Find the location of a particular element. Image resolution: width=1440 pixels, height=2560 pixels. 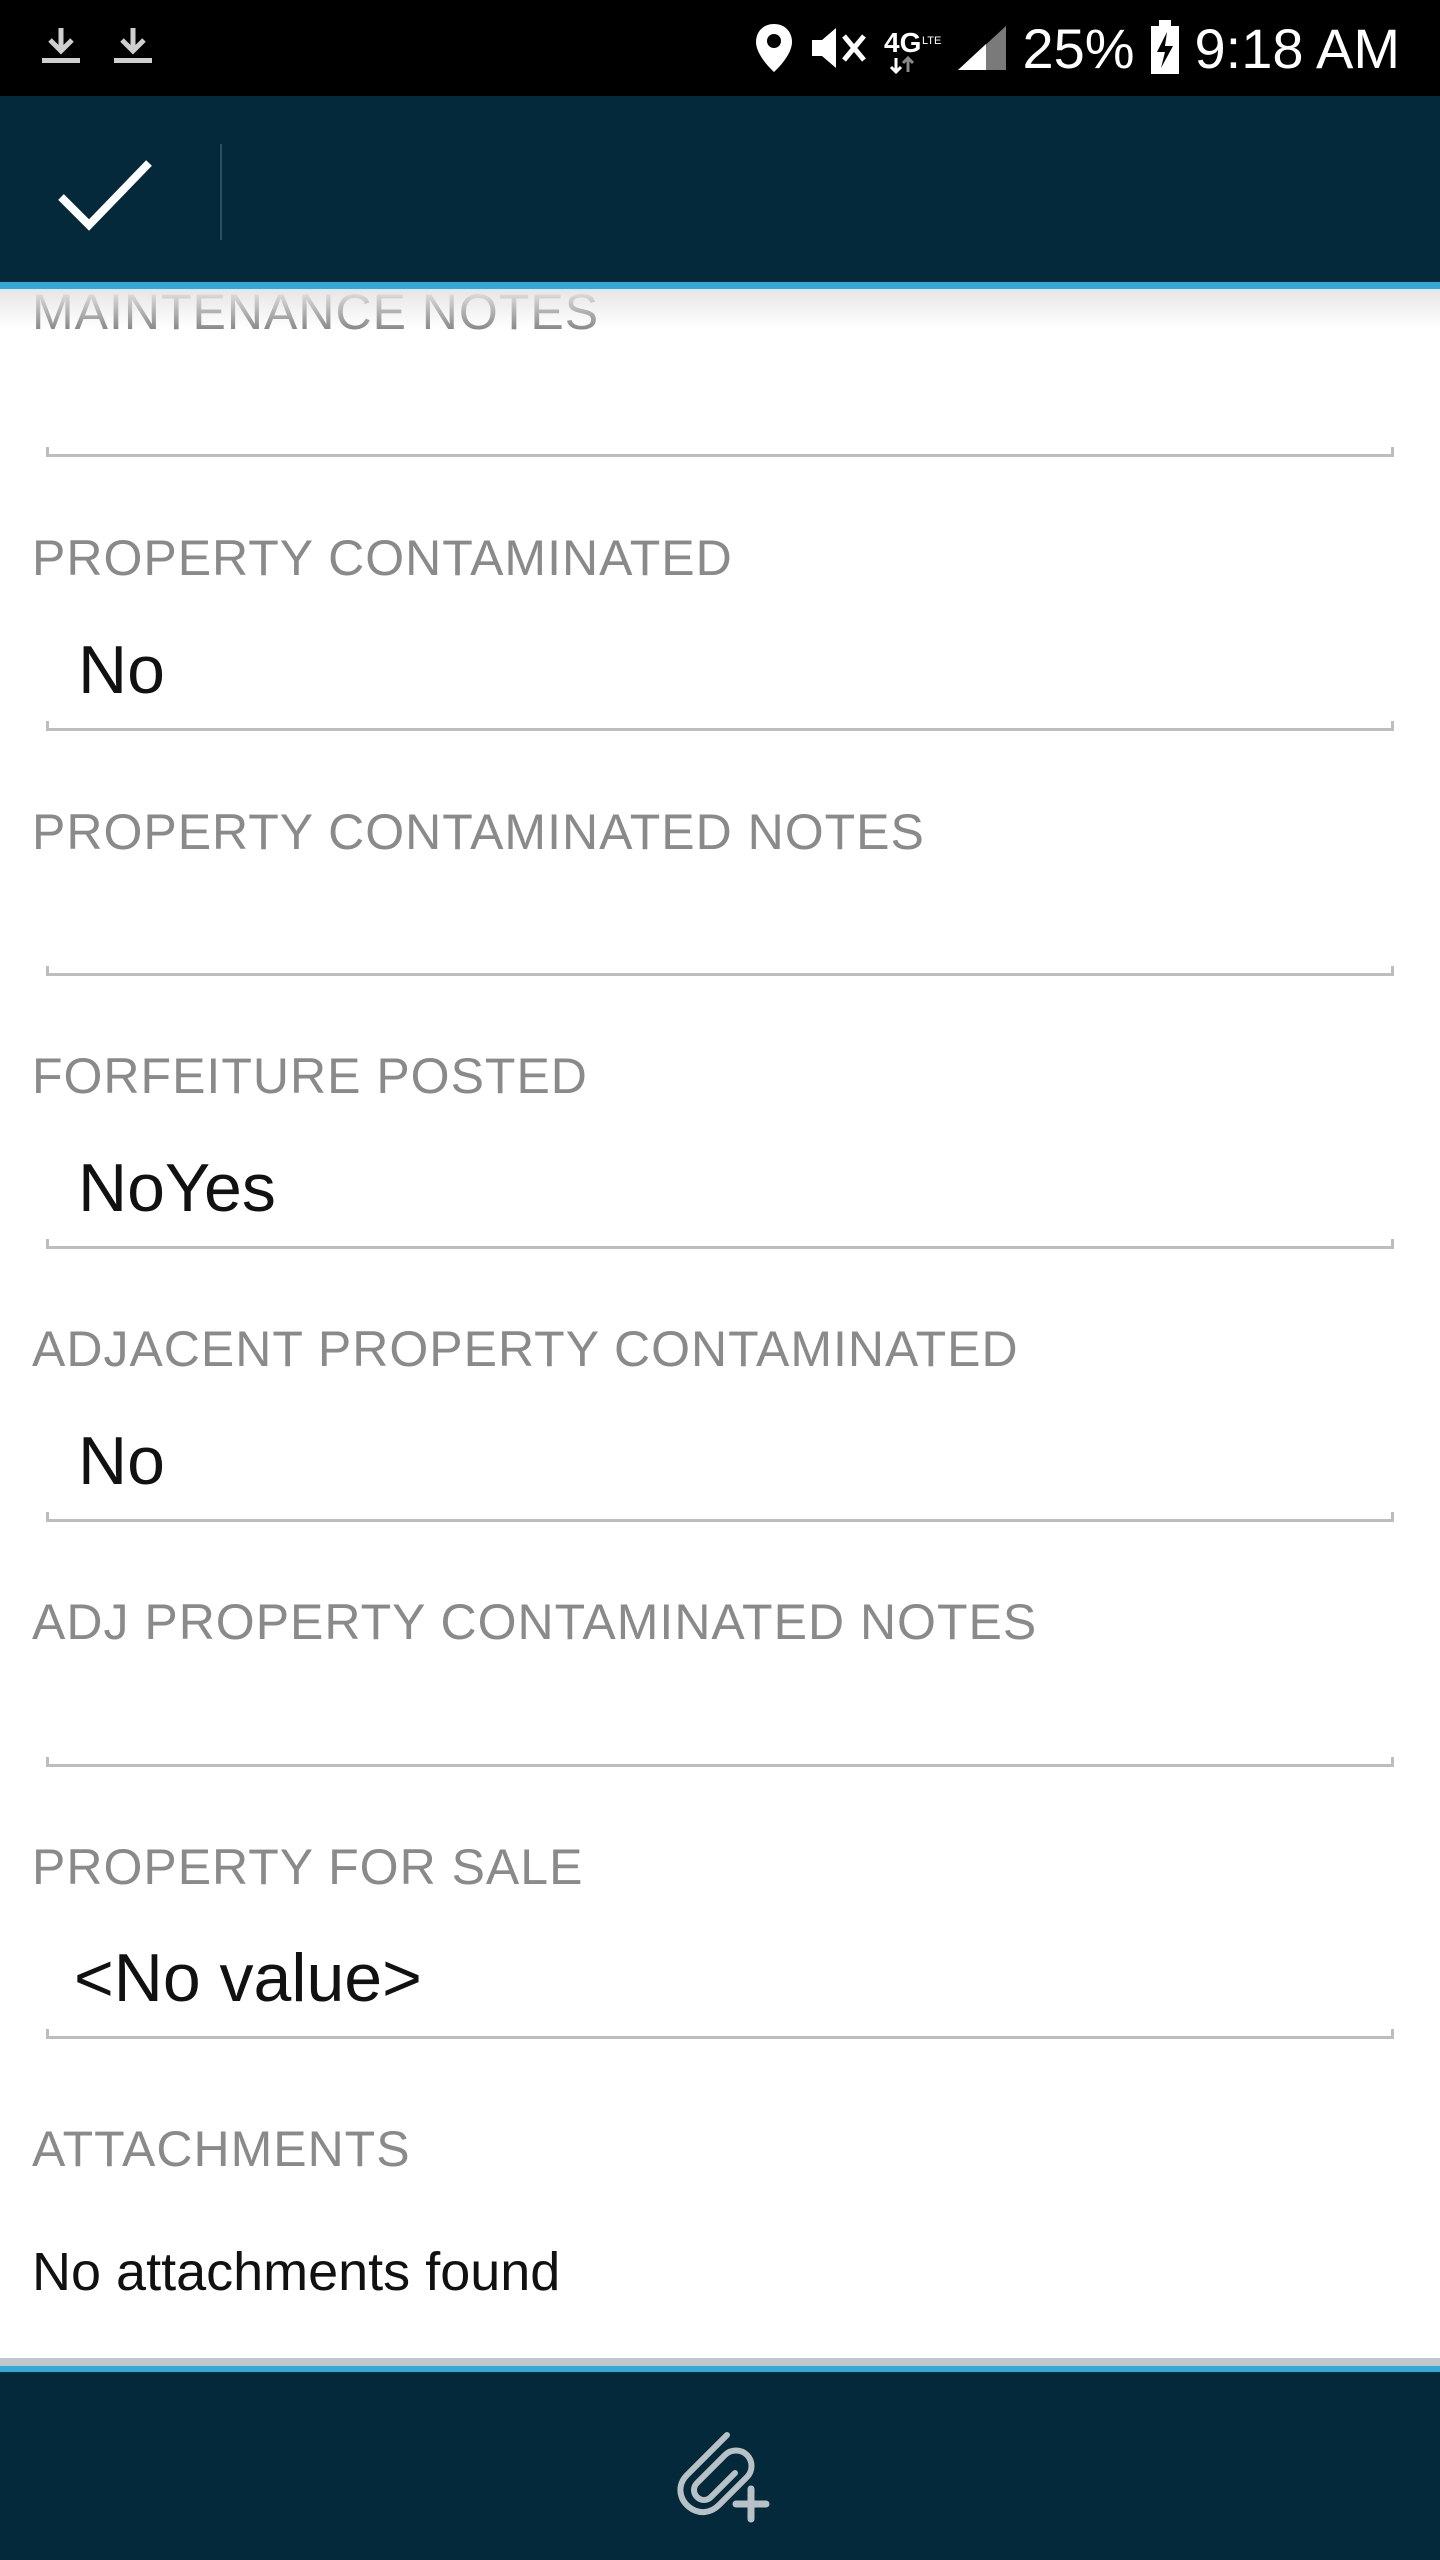

add-attachment-button is located at coordinates (720, 2470).